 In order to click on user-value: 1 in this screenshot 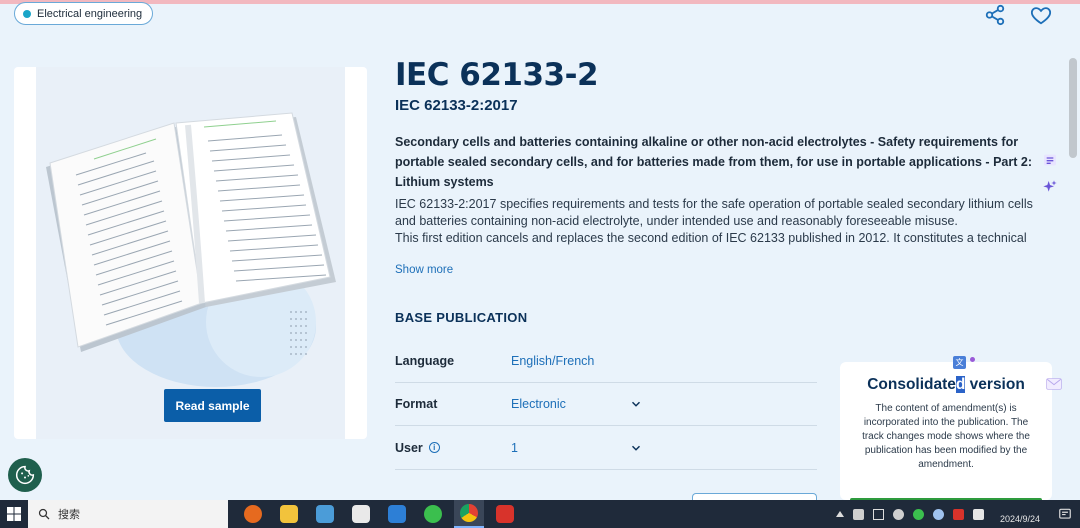, I will do `click(570, 448)`.